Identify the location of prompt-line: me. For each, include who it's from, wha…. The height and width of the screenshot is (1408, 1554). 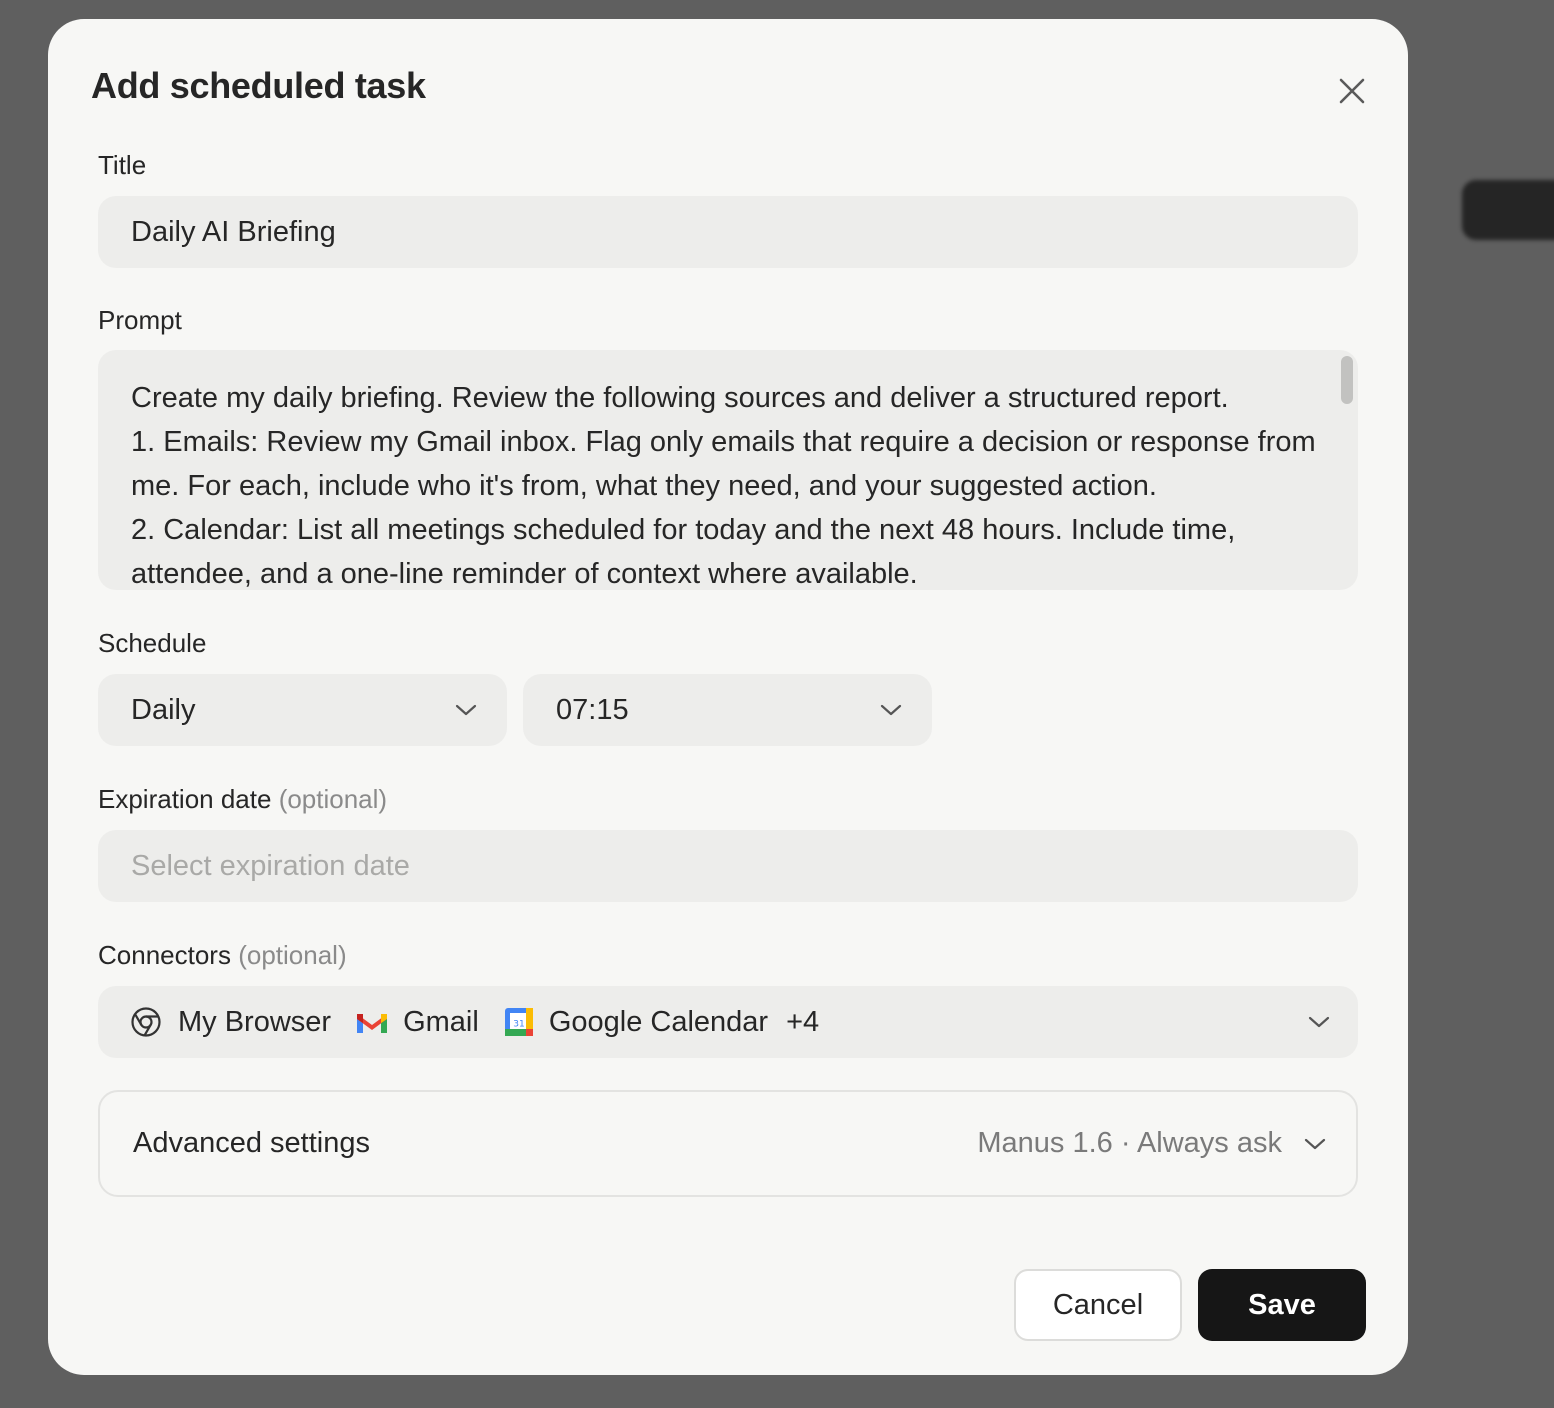
(644, 486).